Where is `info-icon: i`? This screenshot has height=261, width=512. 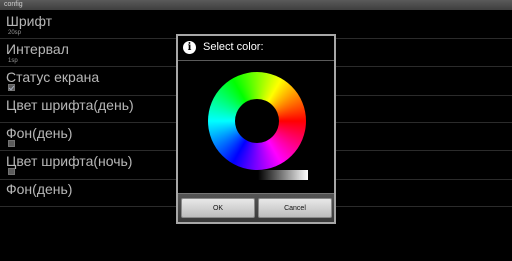 info-icon: i is located at coordinates (189, 47).